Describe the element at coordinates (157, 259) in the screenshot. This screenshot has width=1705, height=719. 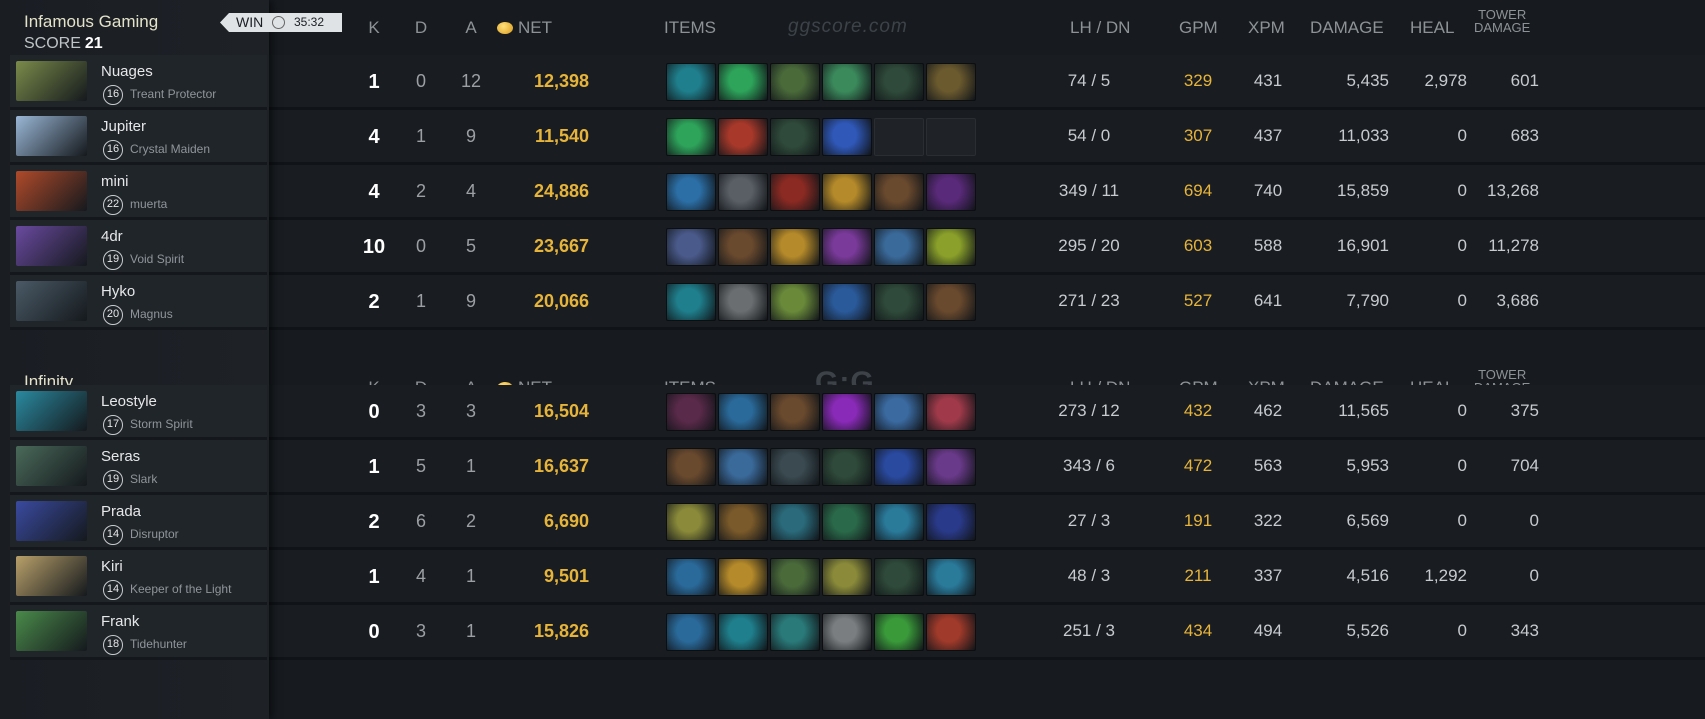
I see `hero-name: Void Spirit` at that location.